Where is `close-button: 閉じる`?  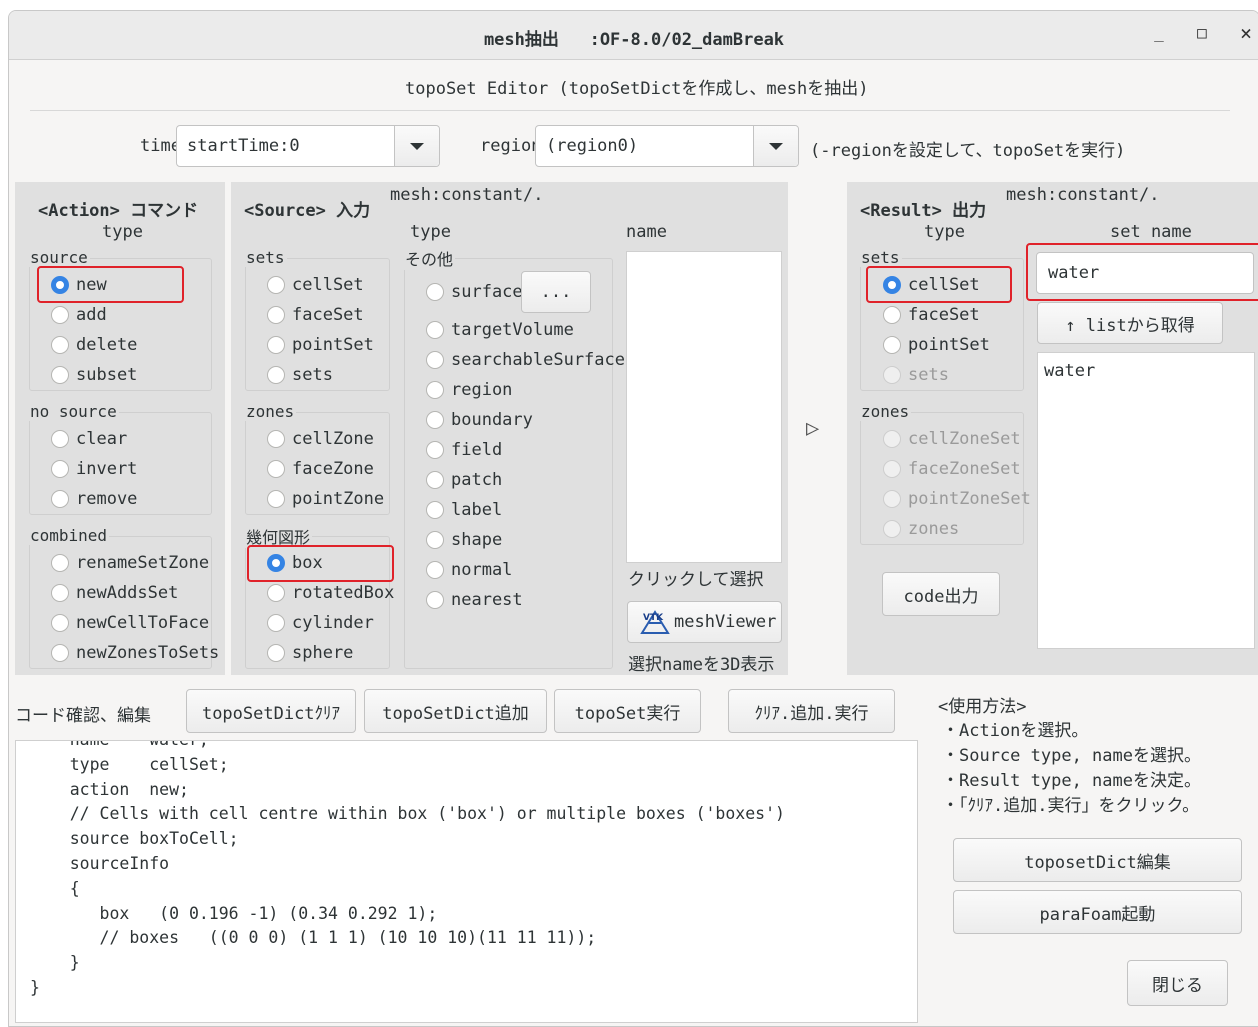
close-button: 閉じる is located at coordinates (1177, 983).